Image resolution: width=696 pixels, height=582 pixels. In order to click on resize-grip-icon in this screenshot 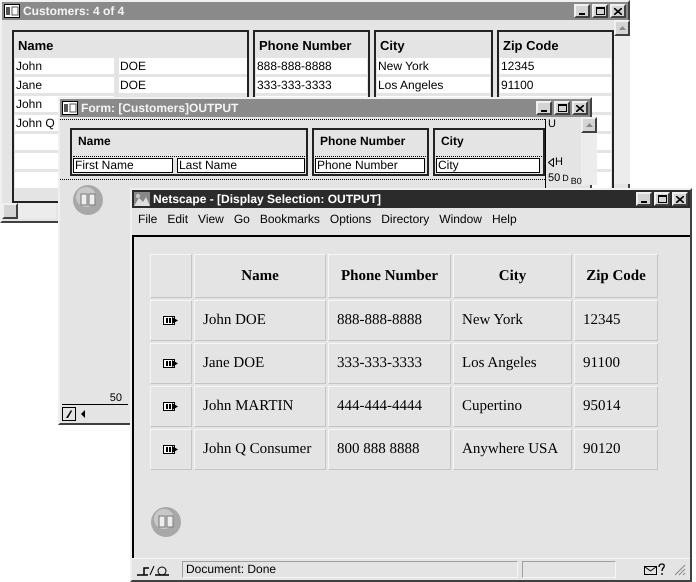, I will do `click(680, 570)`.